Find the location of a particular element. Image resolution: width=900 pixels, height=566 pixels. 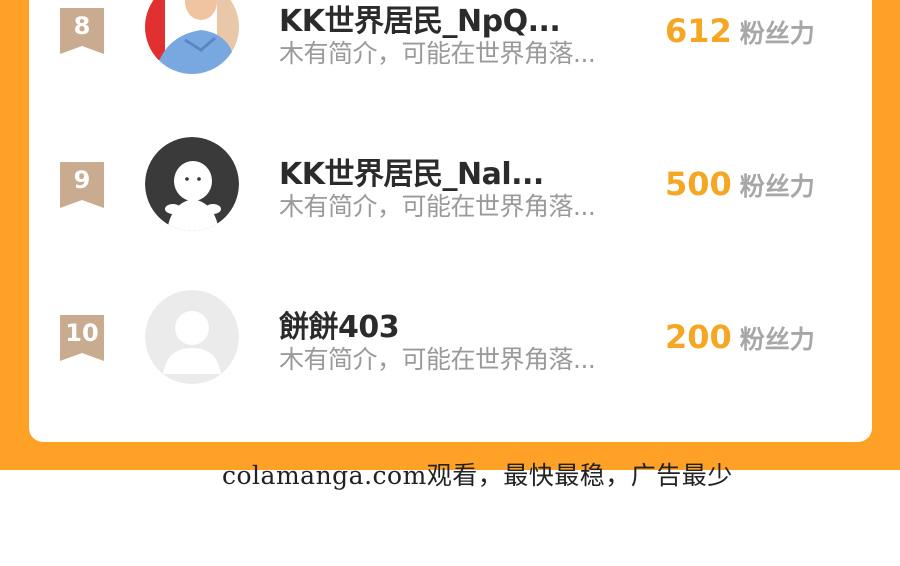

ghost-avatar-icon is located at coordinates (192, 184).